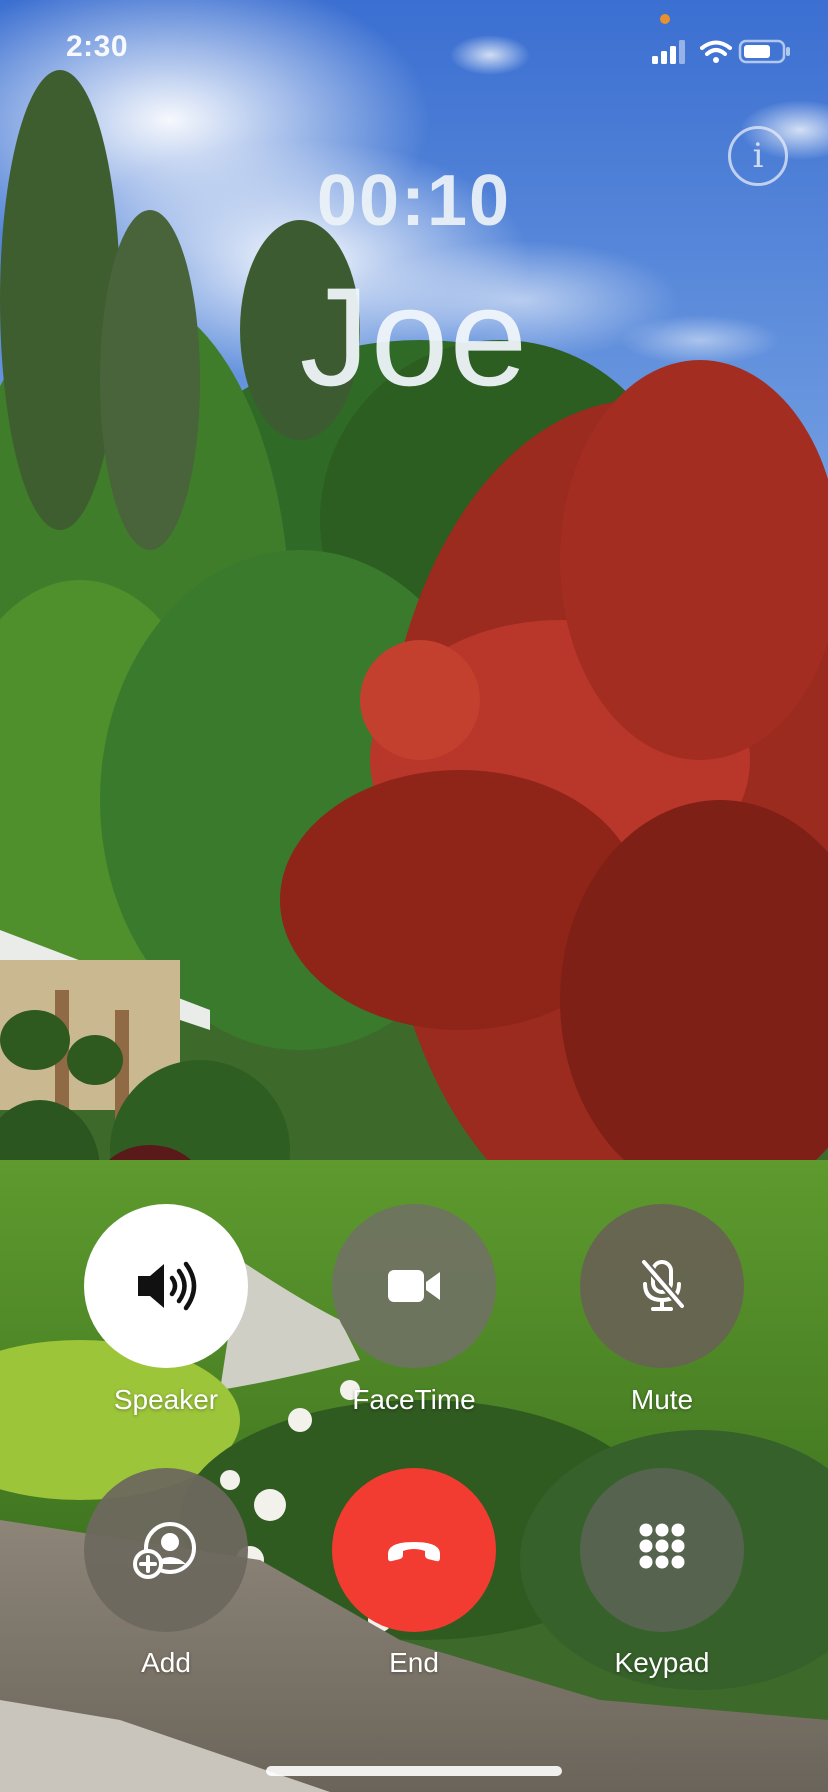 This screenshot has height=1792, width=828. What do you see at coordinates (662, 1399) in the screenshot?
I see `mute-label: Mute` at bounding box center [662, 1399].